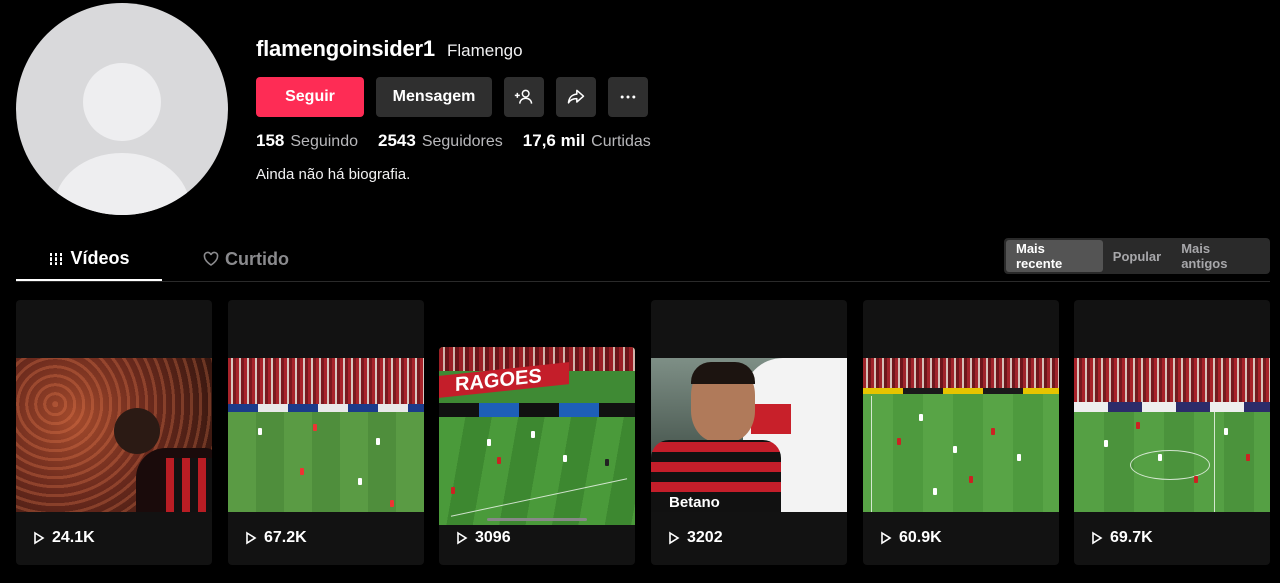 The width and height of the screenshot is (1280, 583). Describe the element at coordinates (285, 537) in the screenshot. I see `view-count-value: 67.2K` at that location.